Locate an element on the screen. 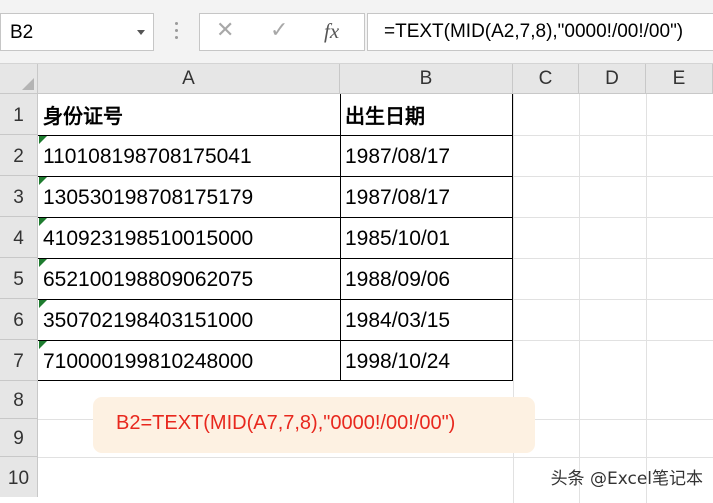 The height and width of the screenshot is (503, 713). watermark: 头条 @Excel笔记本 is located at coordinates (626, 479).